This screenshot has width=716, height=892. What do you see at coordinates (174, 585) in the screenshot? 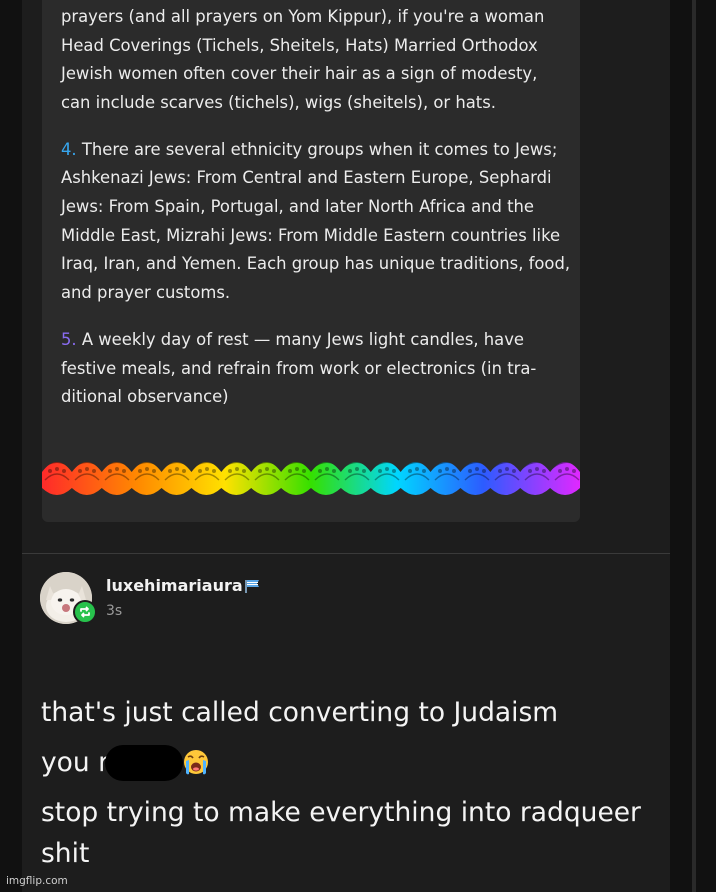
I see `post-username: luxehimariaura` at bounding box center [174, 585].